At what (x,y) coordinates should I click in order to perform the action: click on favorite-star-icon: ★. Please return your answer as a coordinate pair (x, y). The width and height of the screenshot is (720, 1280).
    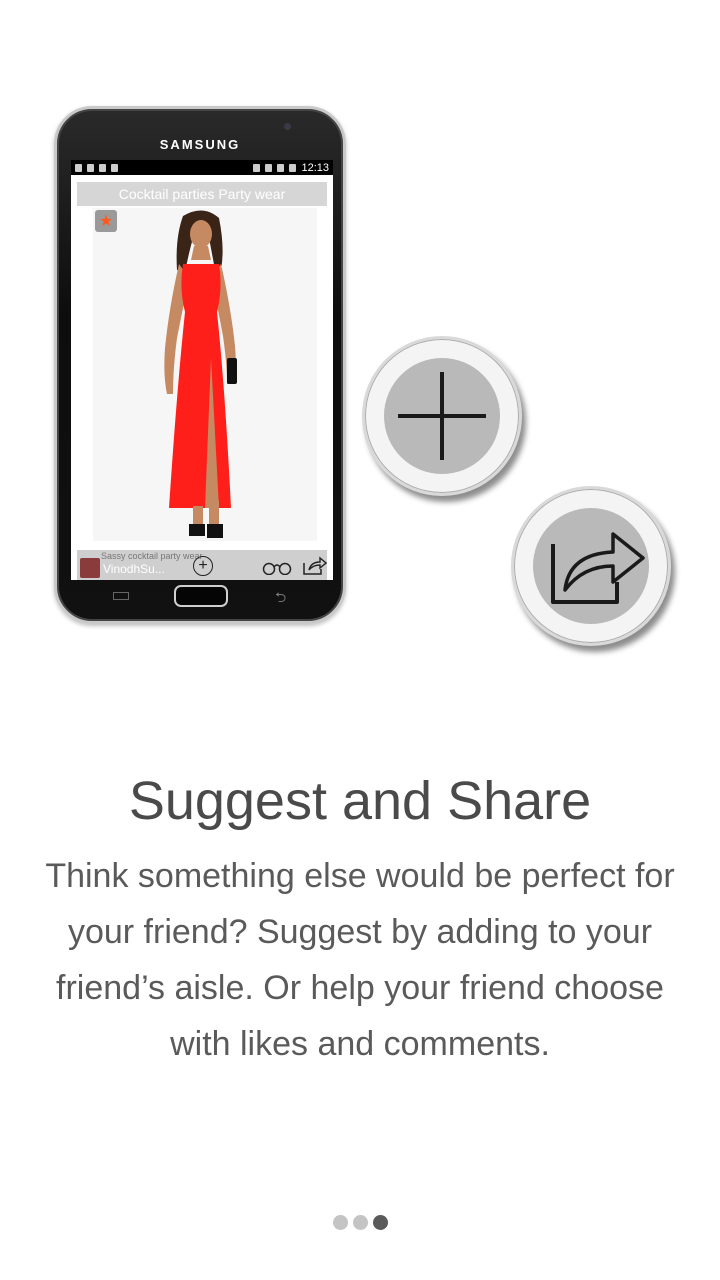
    Looking at the image, I should click on (106, 221).